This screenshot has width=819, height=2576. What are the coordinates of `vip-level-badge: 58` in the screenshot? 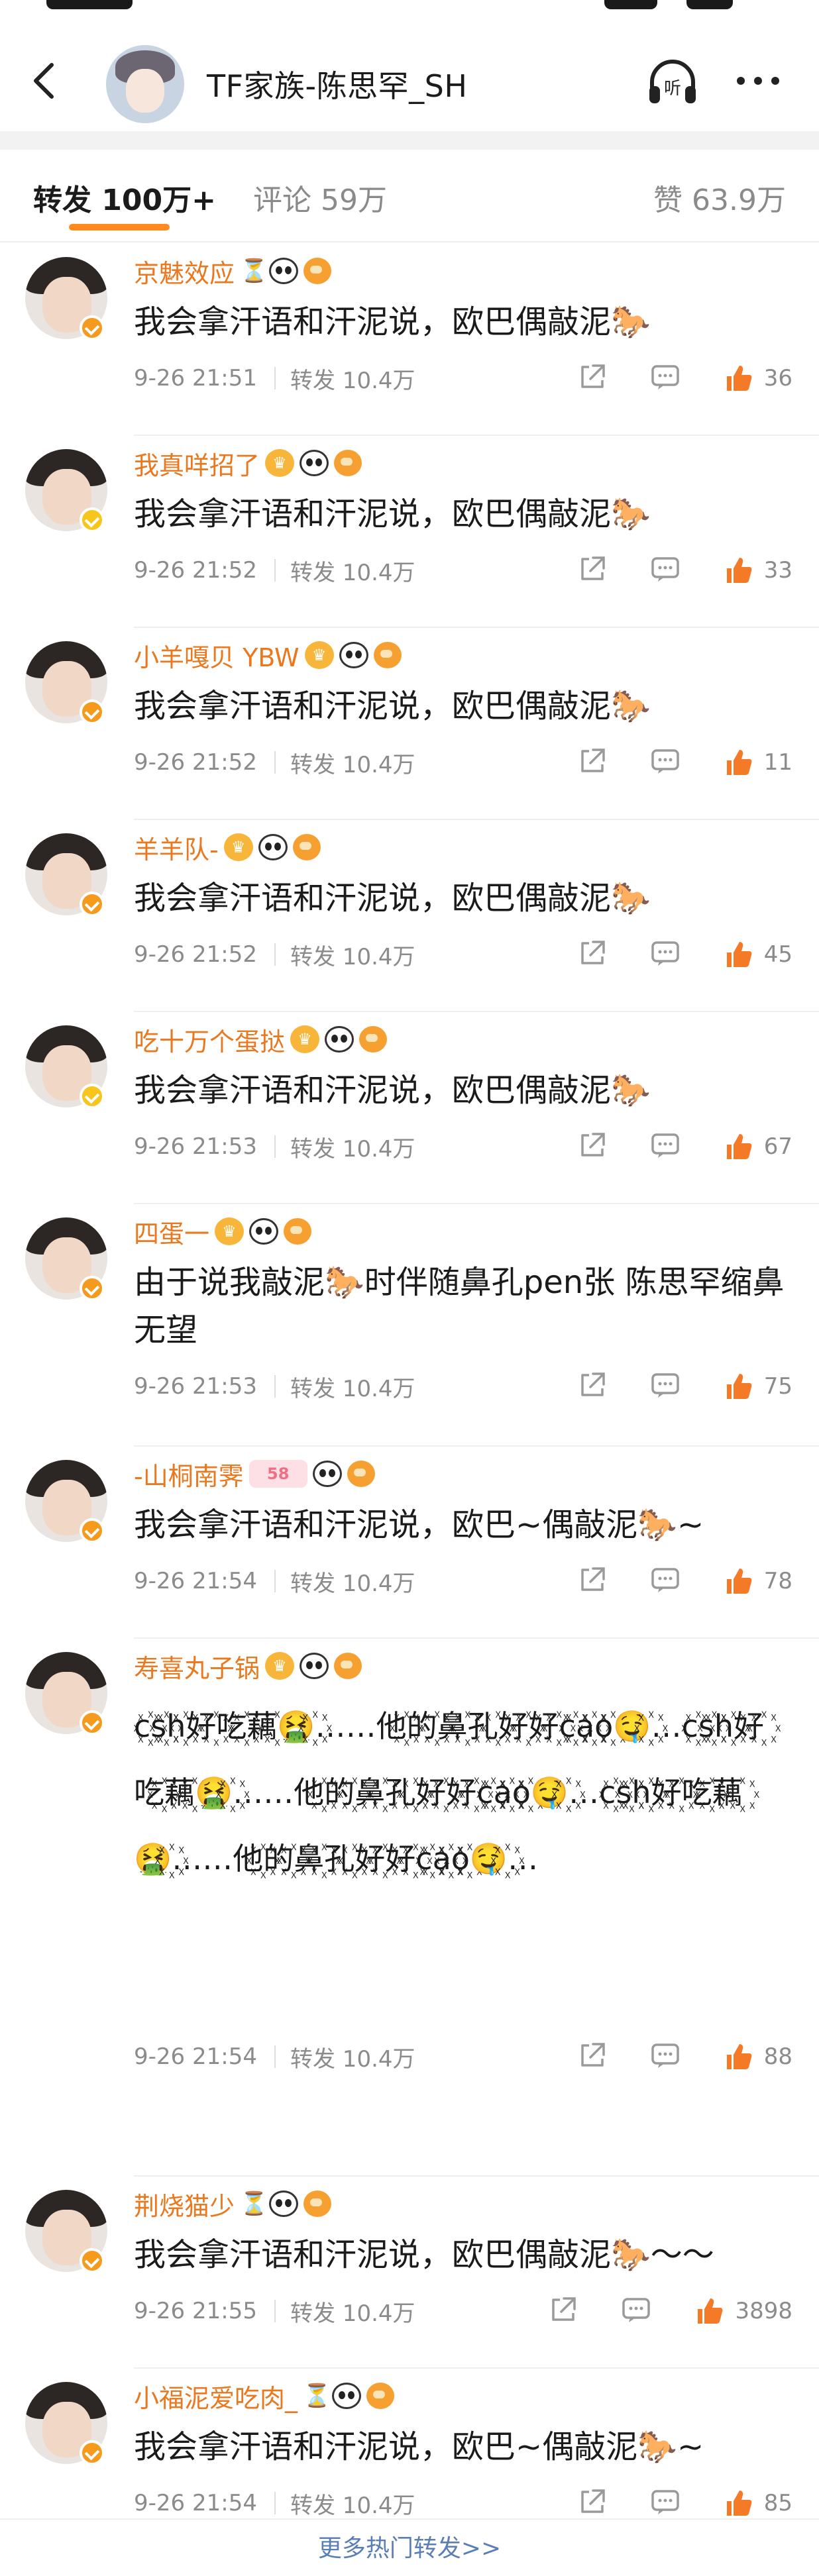 It's located at (277, 1474).